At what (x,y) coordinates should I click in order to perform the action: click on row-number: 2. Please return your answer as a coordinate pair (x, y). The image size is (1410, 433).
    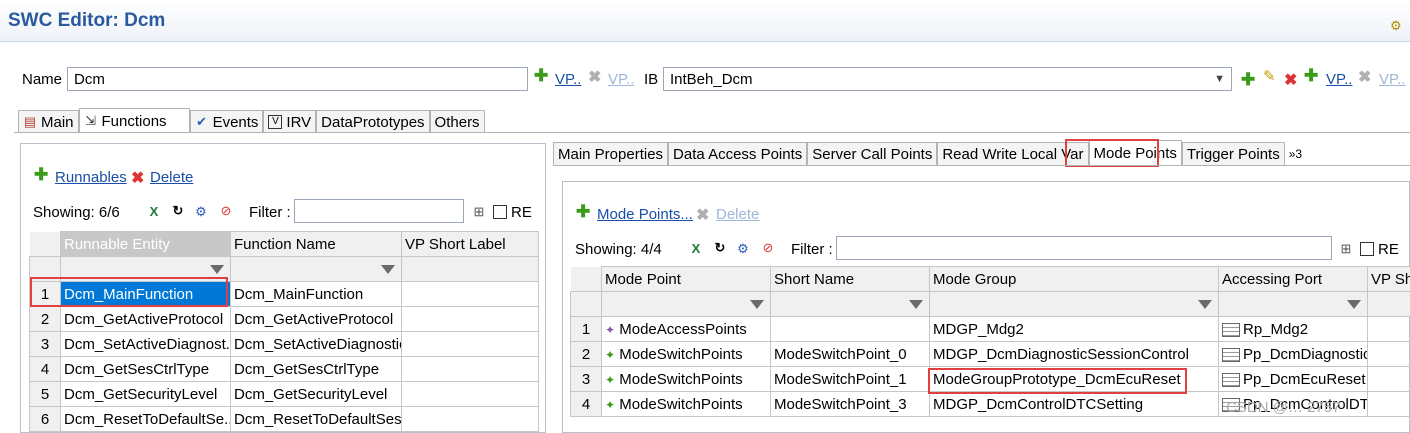
    Looking at the image, I should click on (45, 319).